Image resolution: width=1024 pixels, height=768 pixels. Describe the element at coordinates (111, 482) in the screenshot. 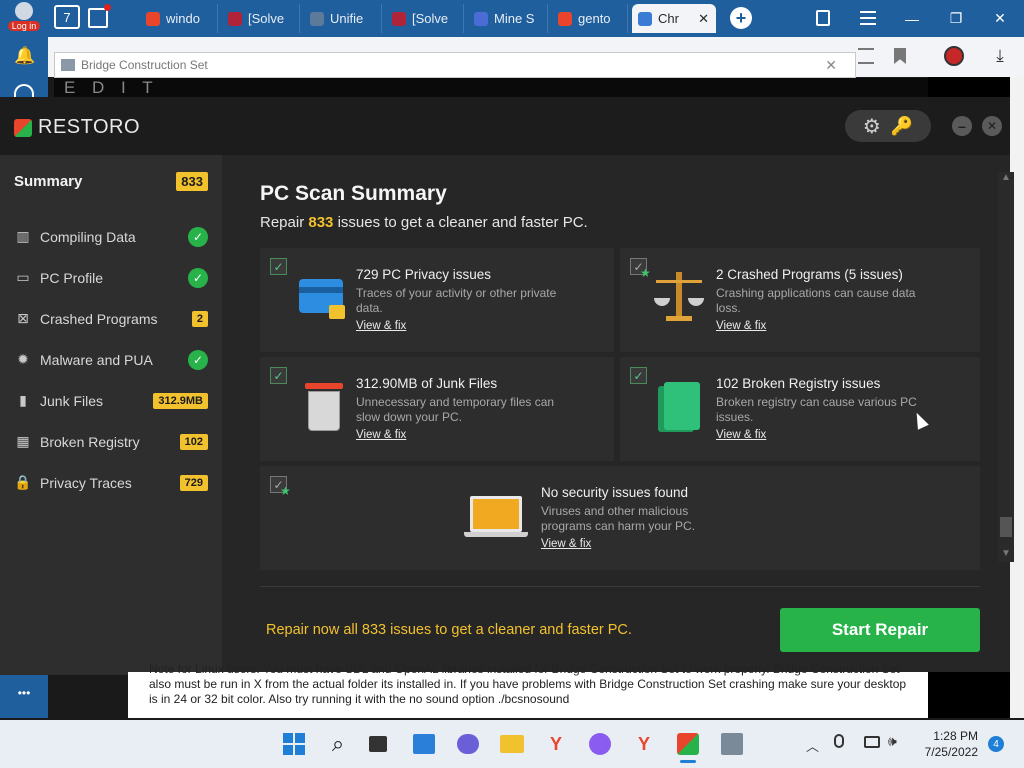

I see `sidebar-item: 🔒 Privacy Traces 729` at that location.